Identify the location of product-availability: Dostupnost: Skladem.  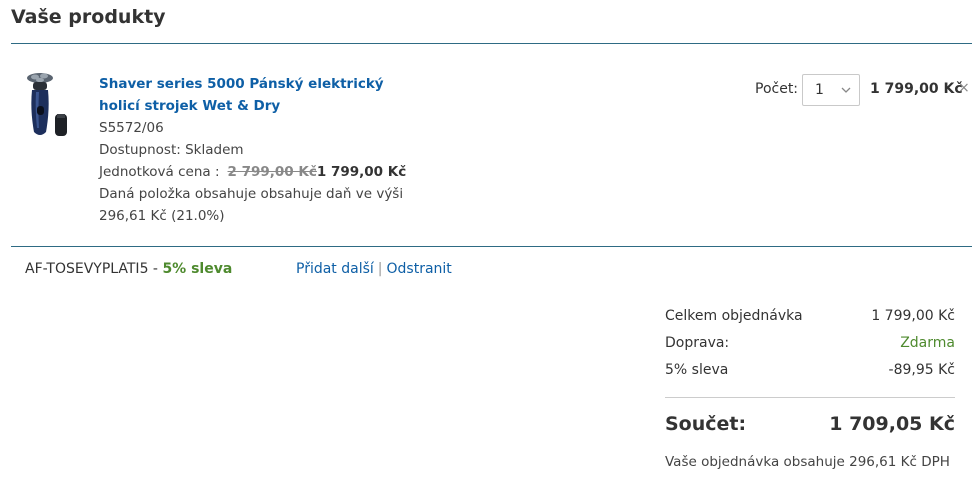
(171, 150).